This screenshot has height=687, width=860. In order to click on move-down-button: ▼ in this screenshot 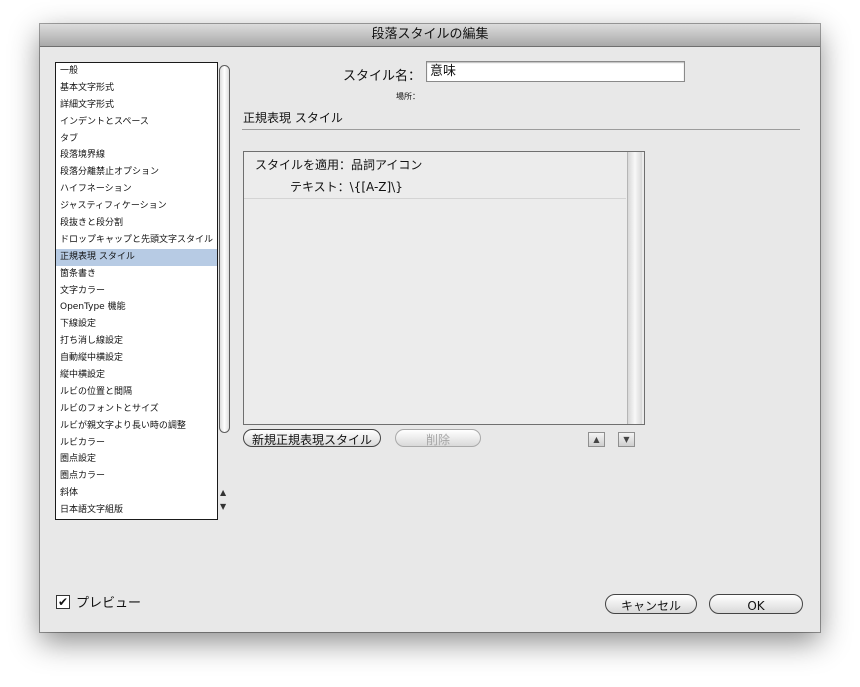, I will do `click(626, 439)`.